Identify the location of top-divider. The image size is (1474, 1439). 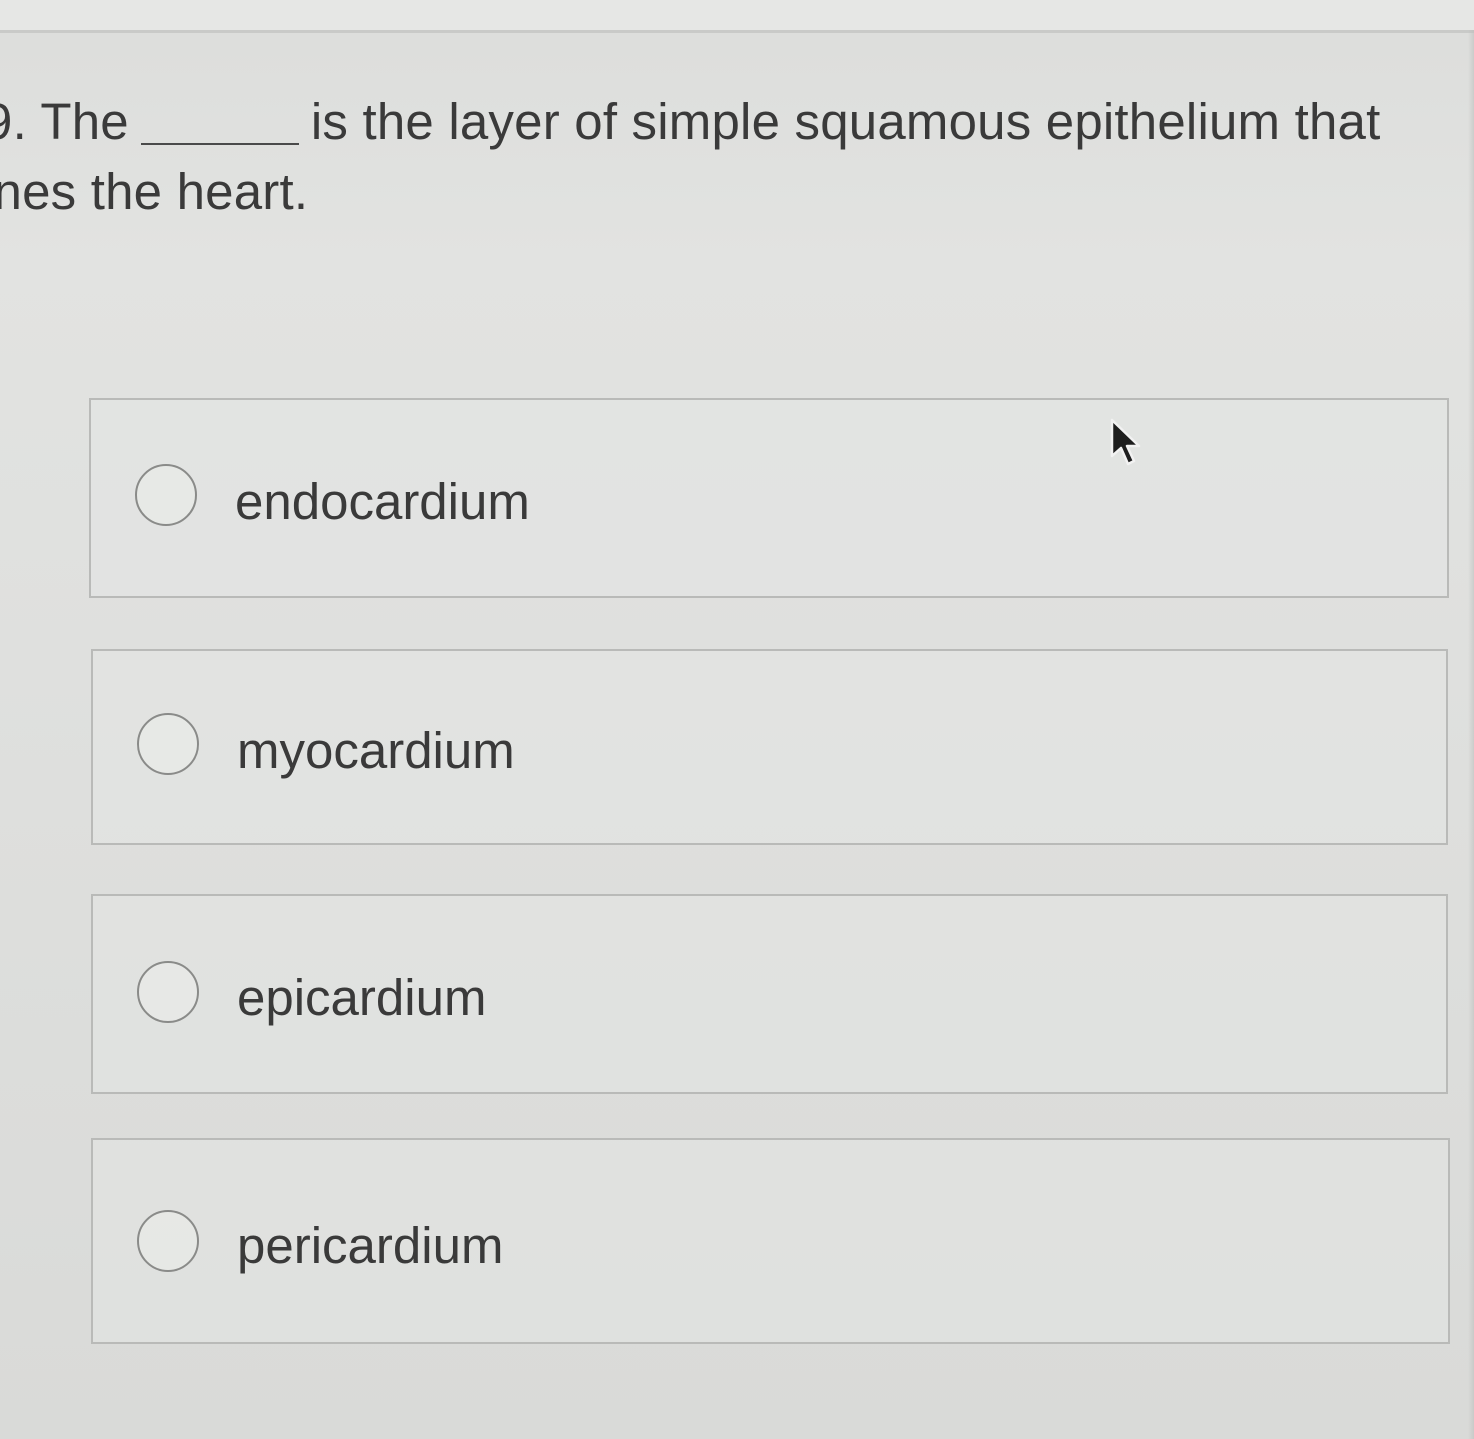
(737, 31).